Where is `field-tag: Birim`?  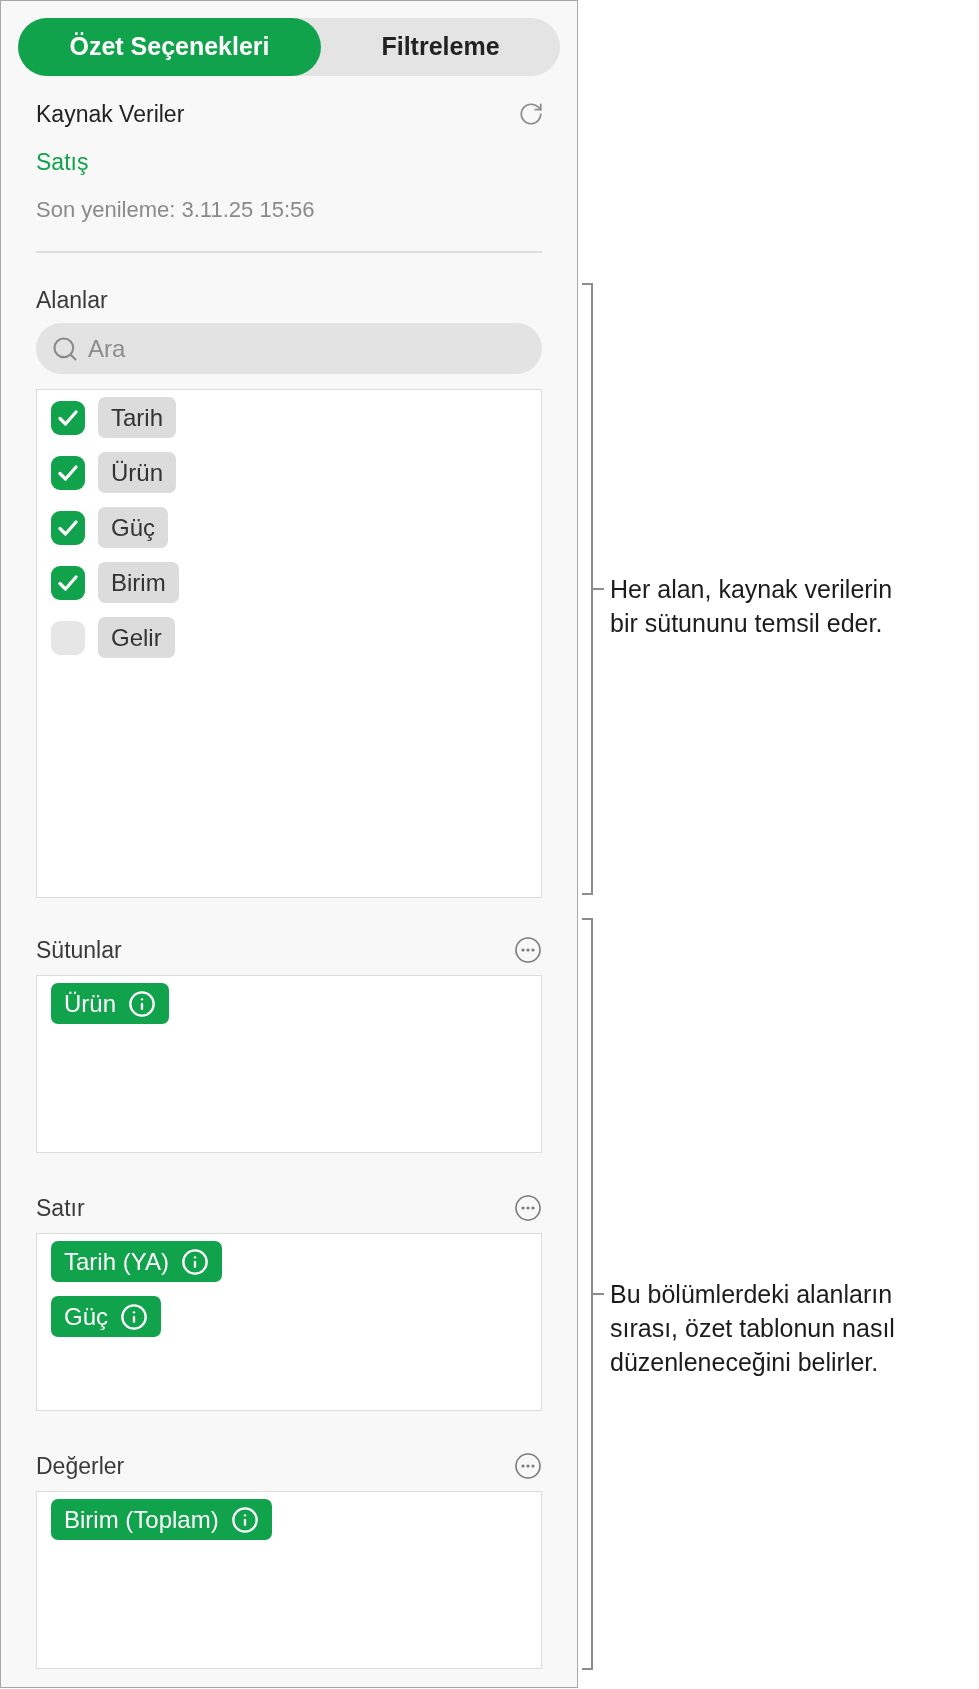
field-tag: Birim is located at coordinates (138, 582).